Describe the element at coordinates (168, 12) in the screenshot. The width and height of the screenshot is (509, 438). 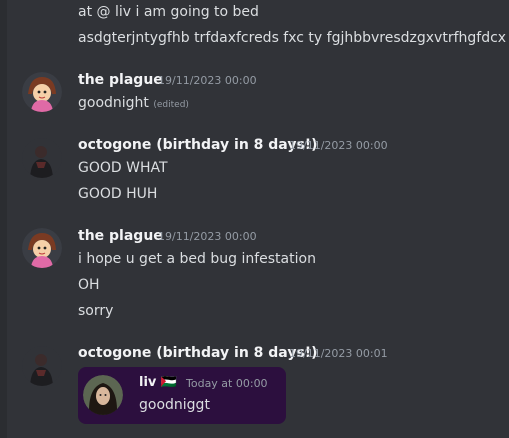
I see `message-line: at @ liv i am going to bed` at that location.